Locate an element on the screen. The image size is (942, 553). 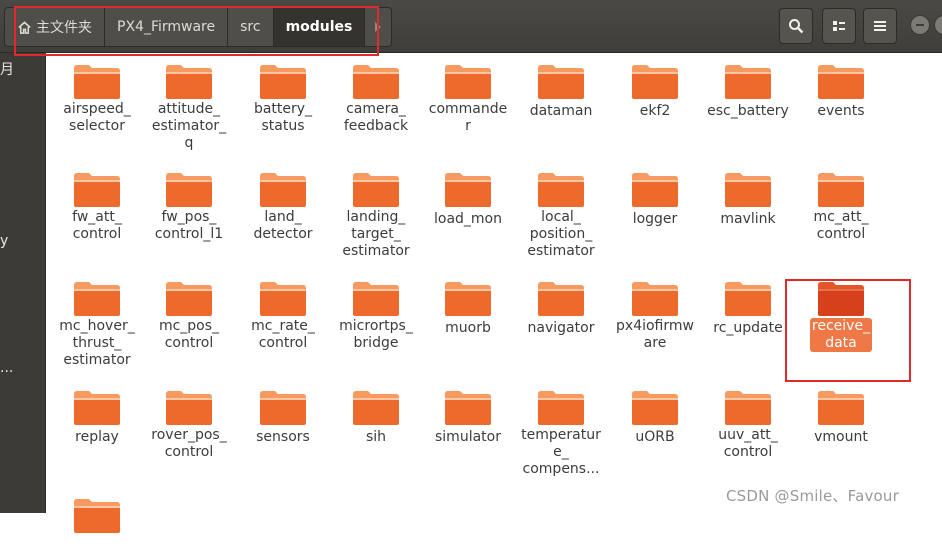
folder-item: rover_pos_ control is located at coordinates (189, 425).